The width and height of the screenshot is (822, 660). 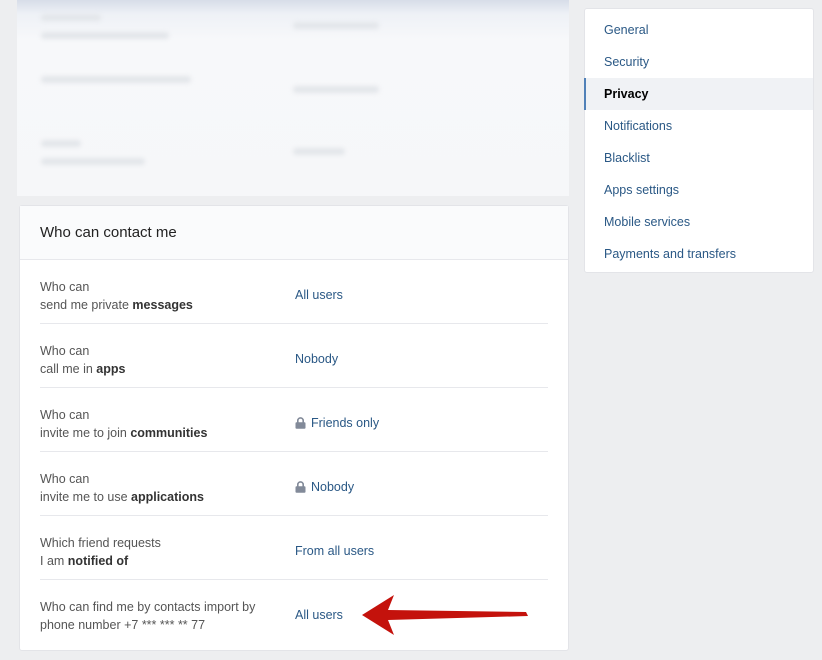 I want to click on privacy-value-dropdown: Friends only, so click(x=337, y=423).